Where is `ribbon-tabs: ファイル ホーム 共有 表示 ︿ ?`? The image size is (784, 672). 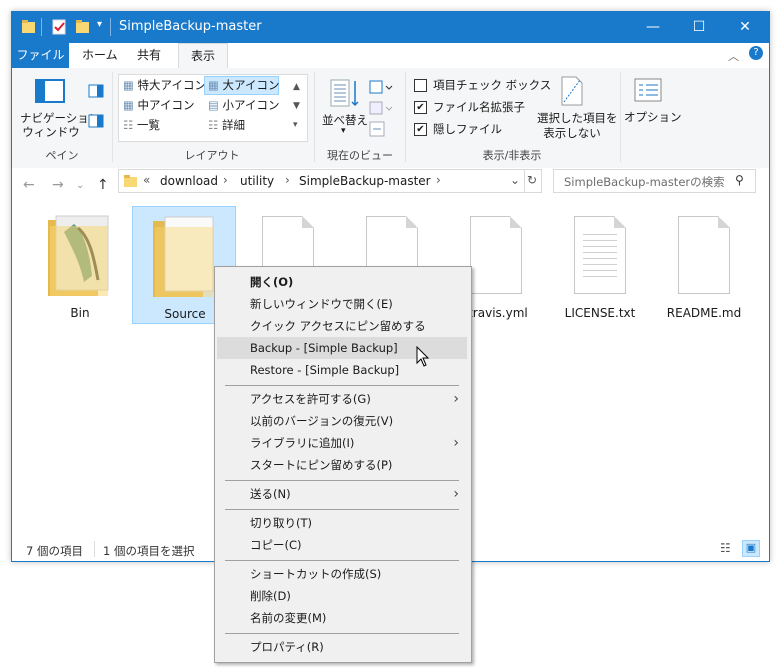
ribbon-tabs: ファイル ホーム 共有 表示 ︿ ? is located at coordinates (390, 56).